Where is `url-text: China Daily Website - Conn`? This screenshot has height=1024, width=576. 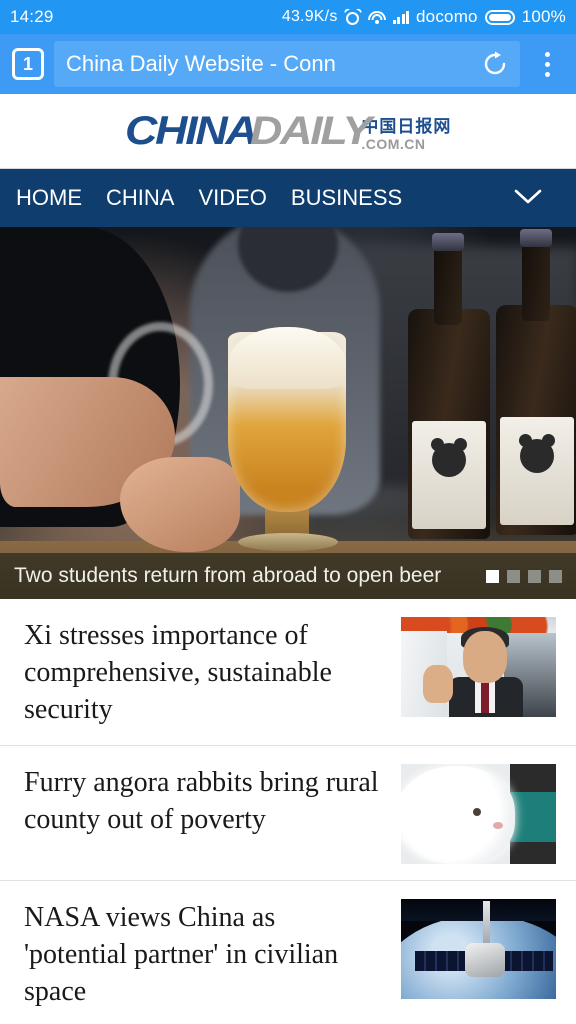 url-text: China Daily Website - Conn is located at coordinates (201, 63).